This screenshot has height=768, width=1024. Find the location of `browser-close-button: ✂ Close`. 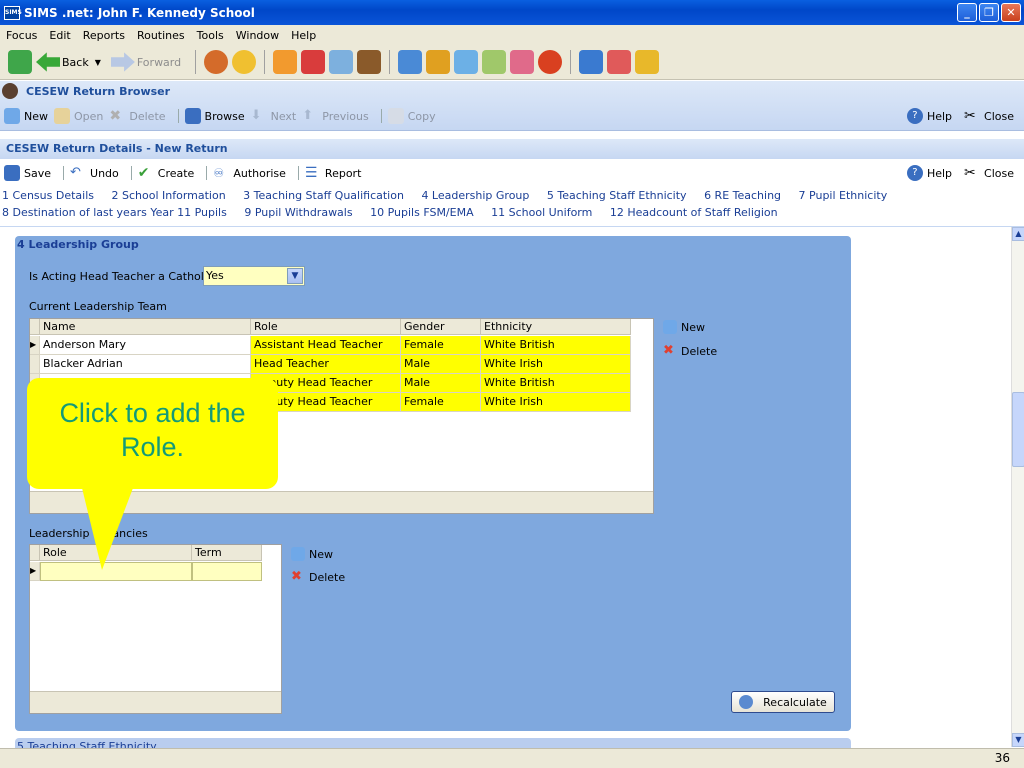

browser-close-button: ✂ Close is located at coordinates (989, 116).